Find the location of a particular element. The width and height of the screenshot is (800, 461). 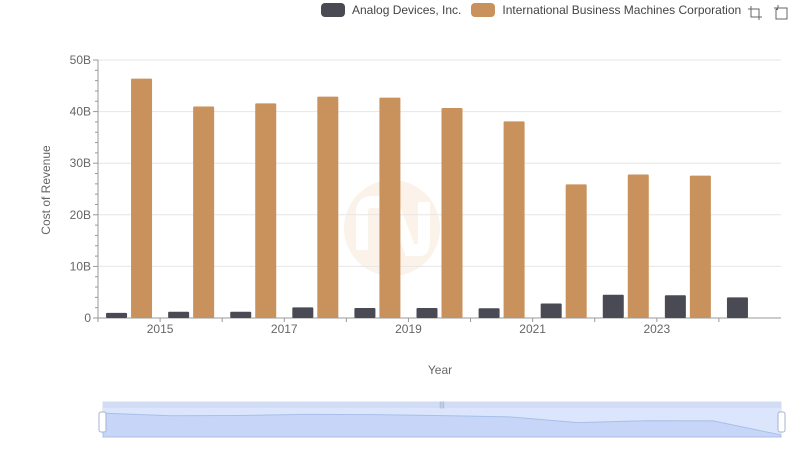

bar-analog-devices-2019 is located at coordinates (427, 312).